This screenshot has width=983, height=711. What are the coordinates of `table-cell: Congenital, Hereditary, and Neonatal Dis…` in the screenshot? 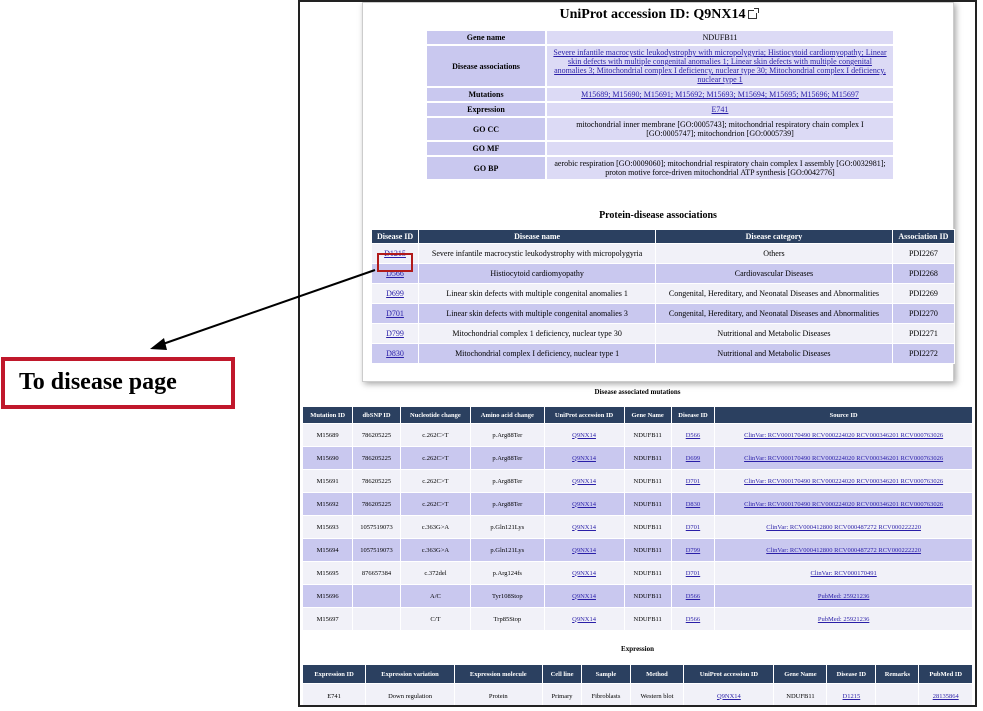 It's located at (774, 293).